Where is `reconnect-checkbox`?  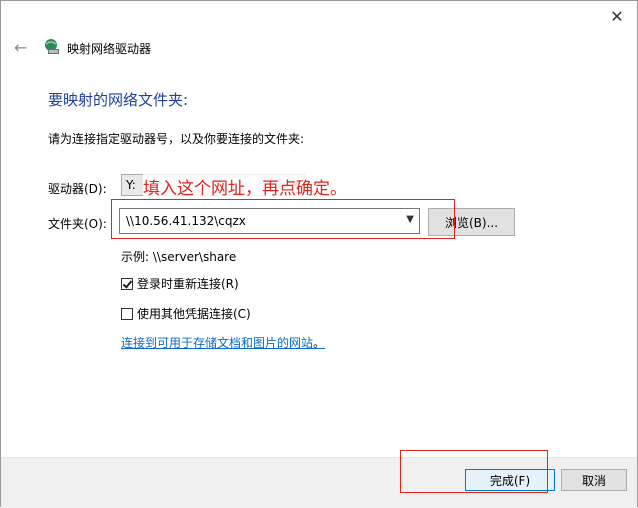
reconnect-checkbox is located at coordinates (127, 283).